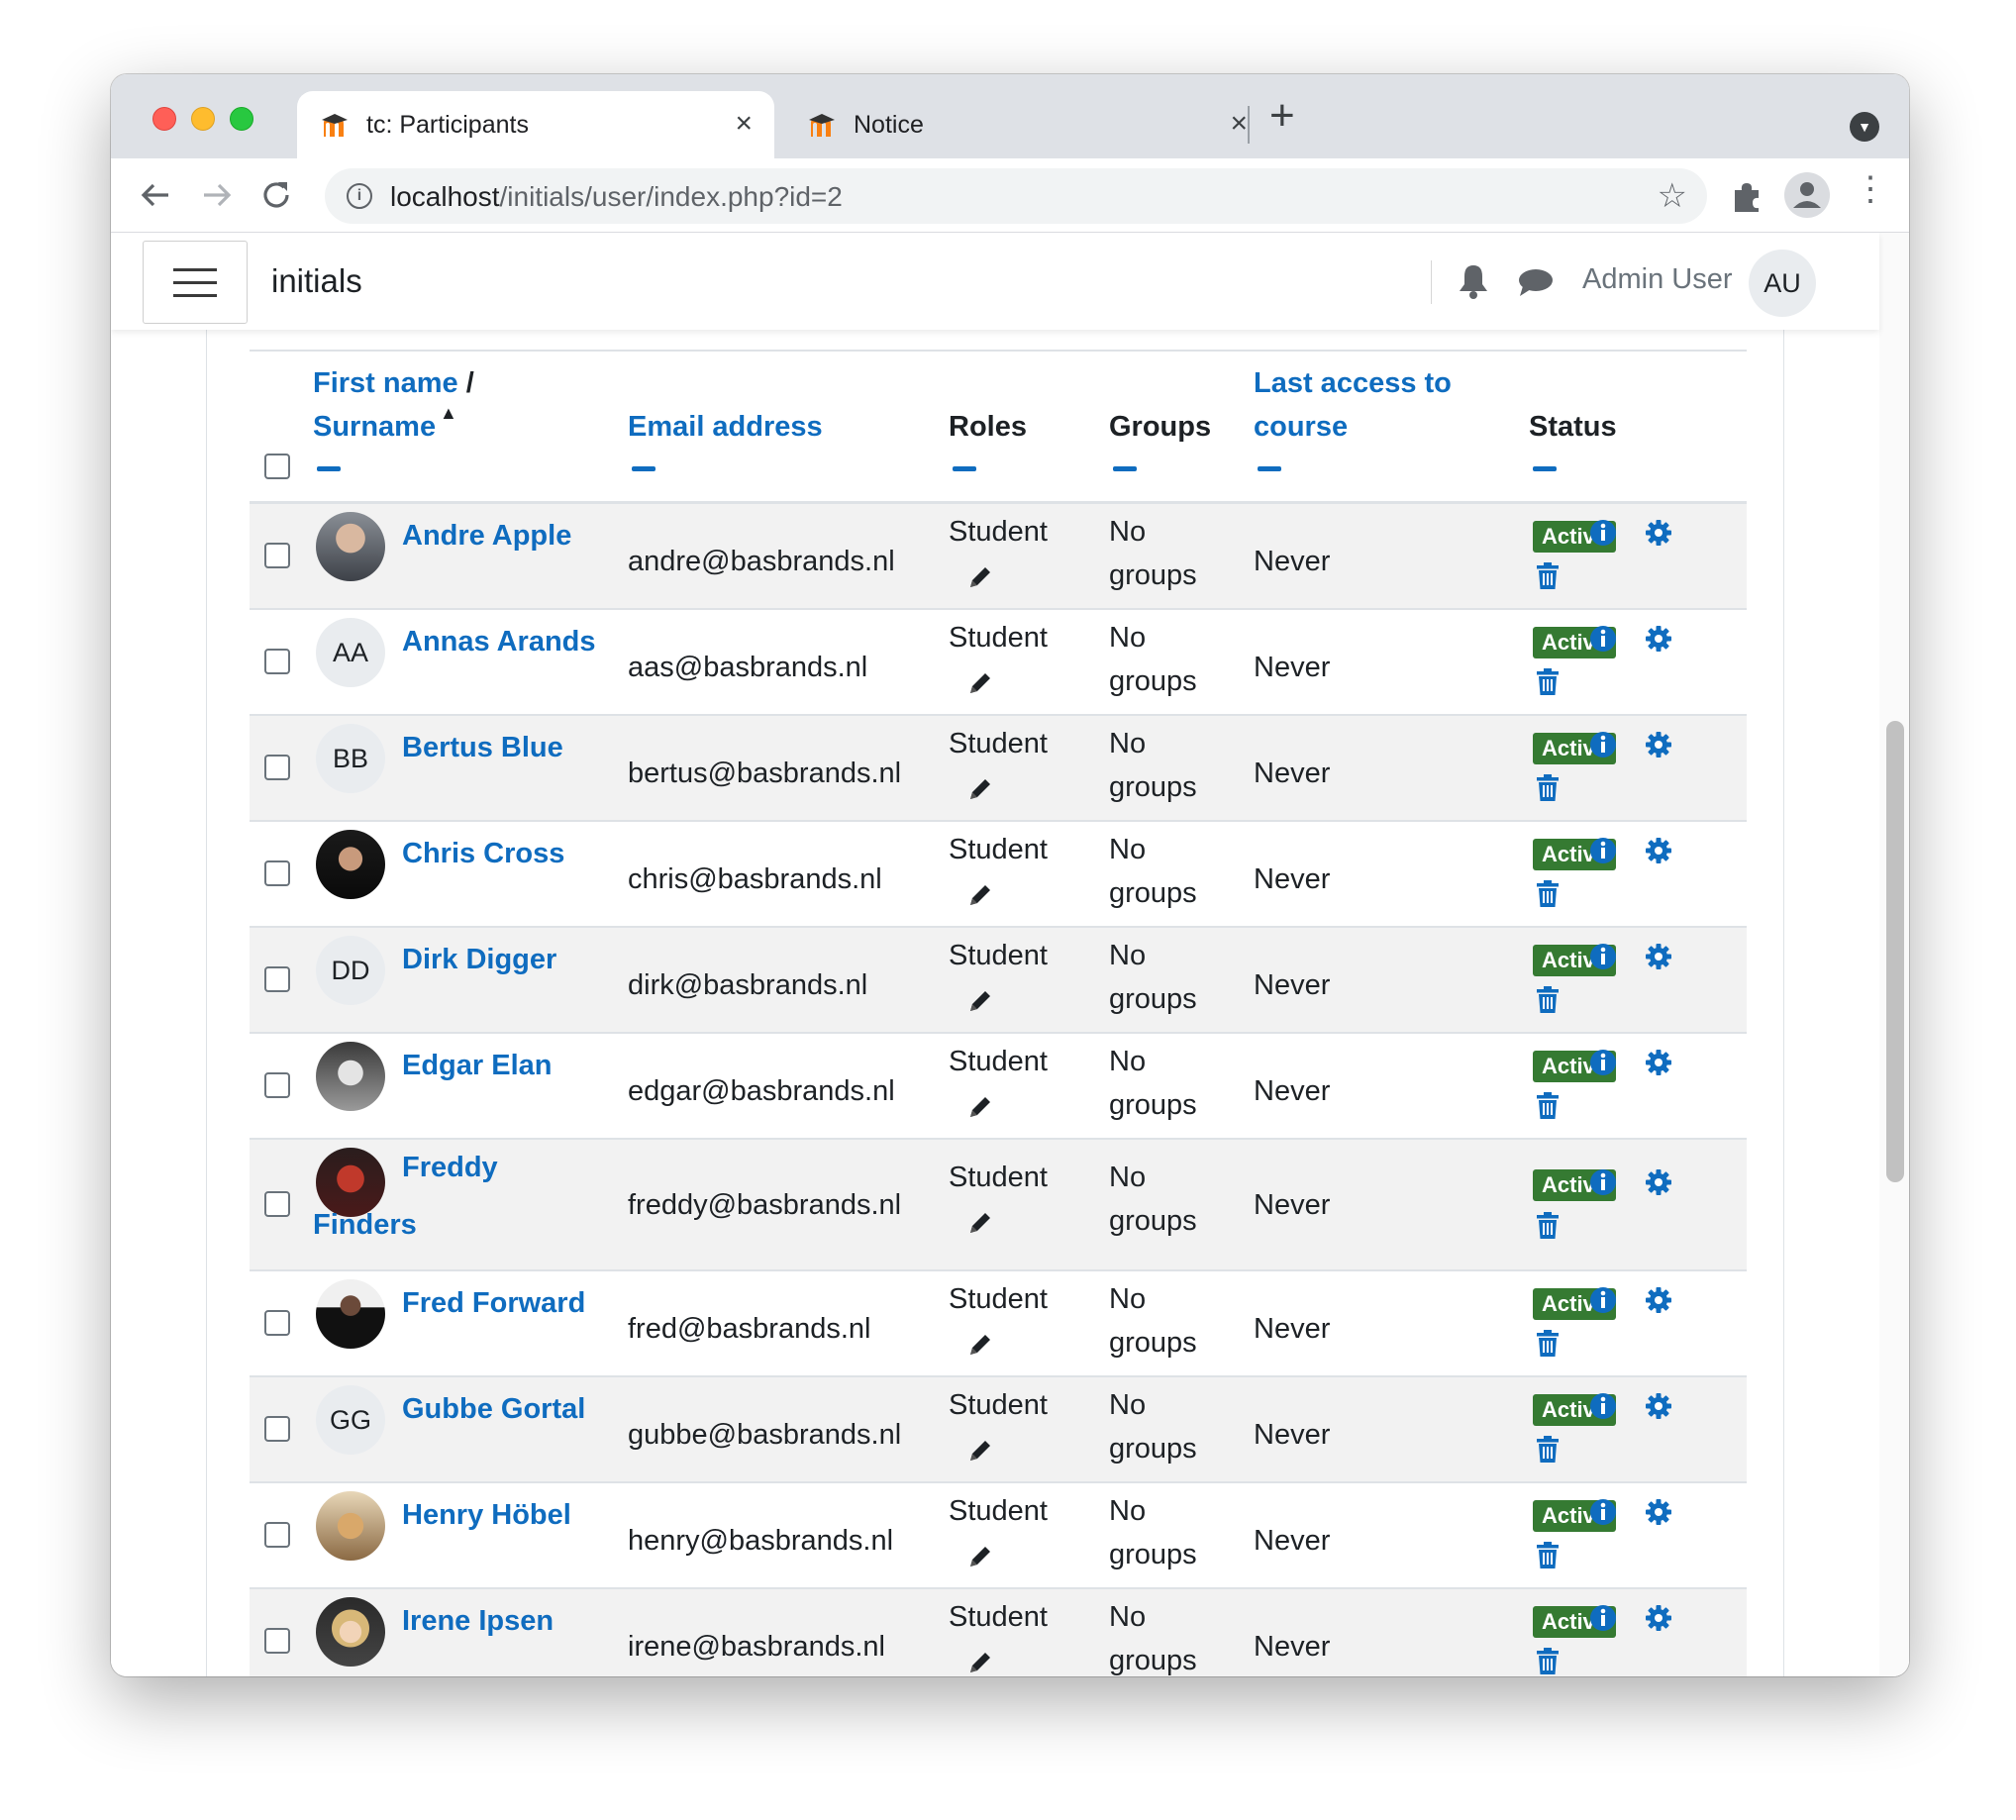 This screenshot has height=1820, width=2016. What do you see at coordinates (450, 1168) in the screenshot?
I see `participant-name-link: Freddy` at bounding box center [450, 1168].